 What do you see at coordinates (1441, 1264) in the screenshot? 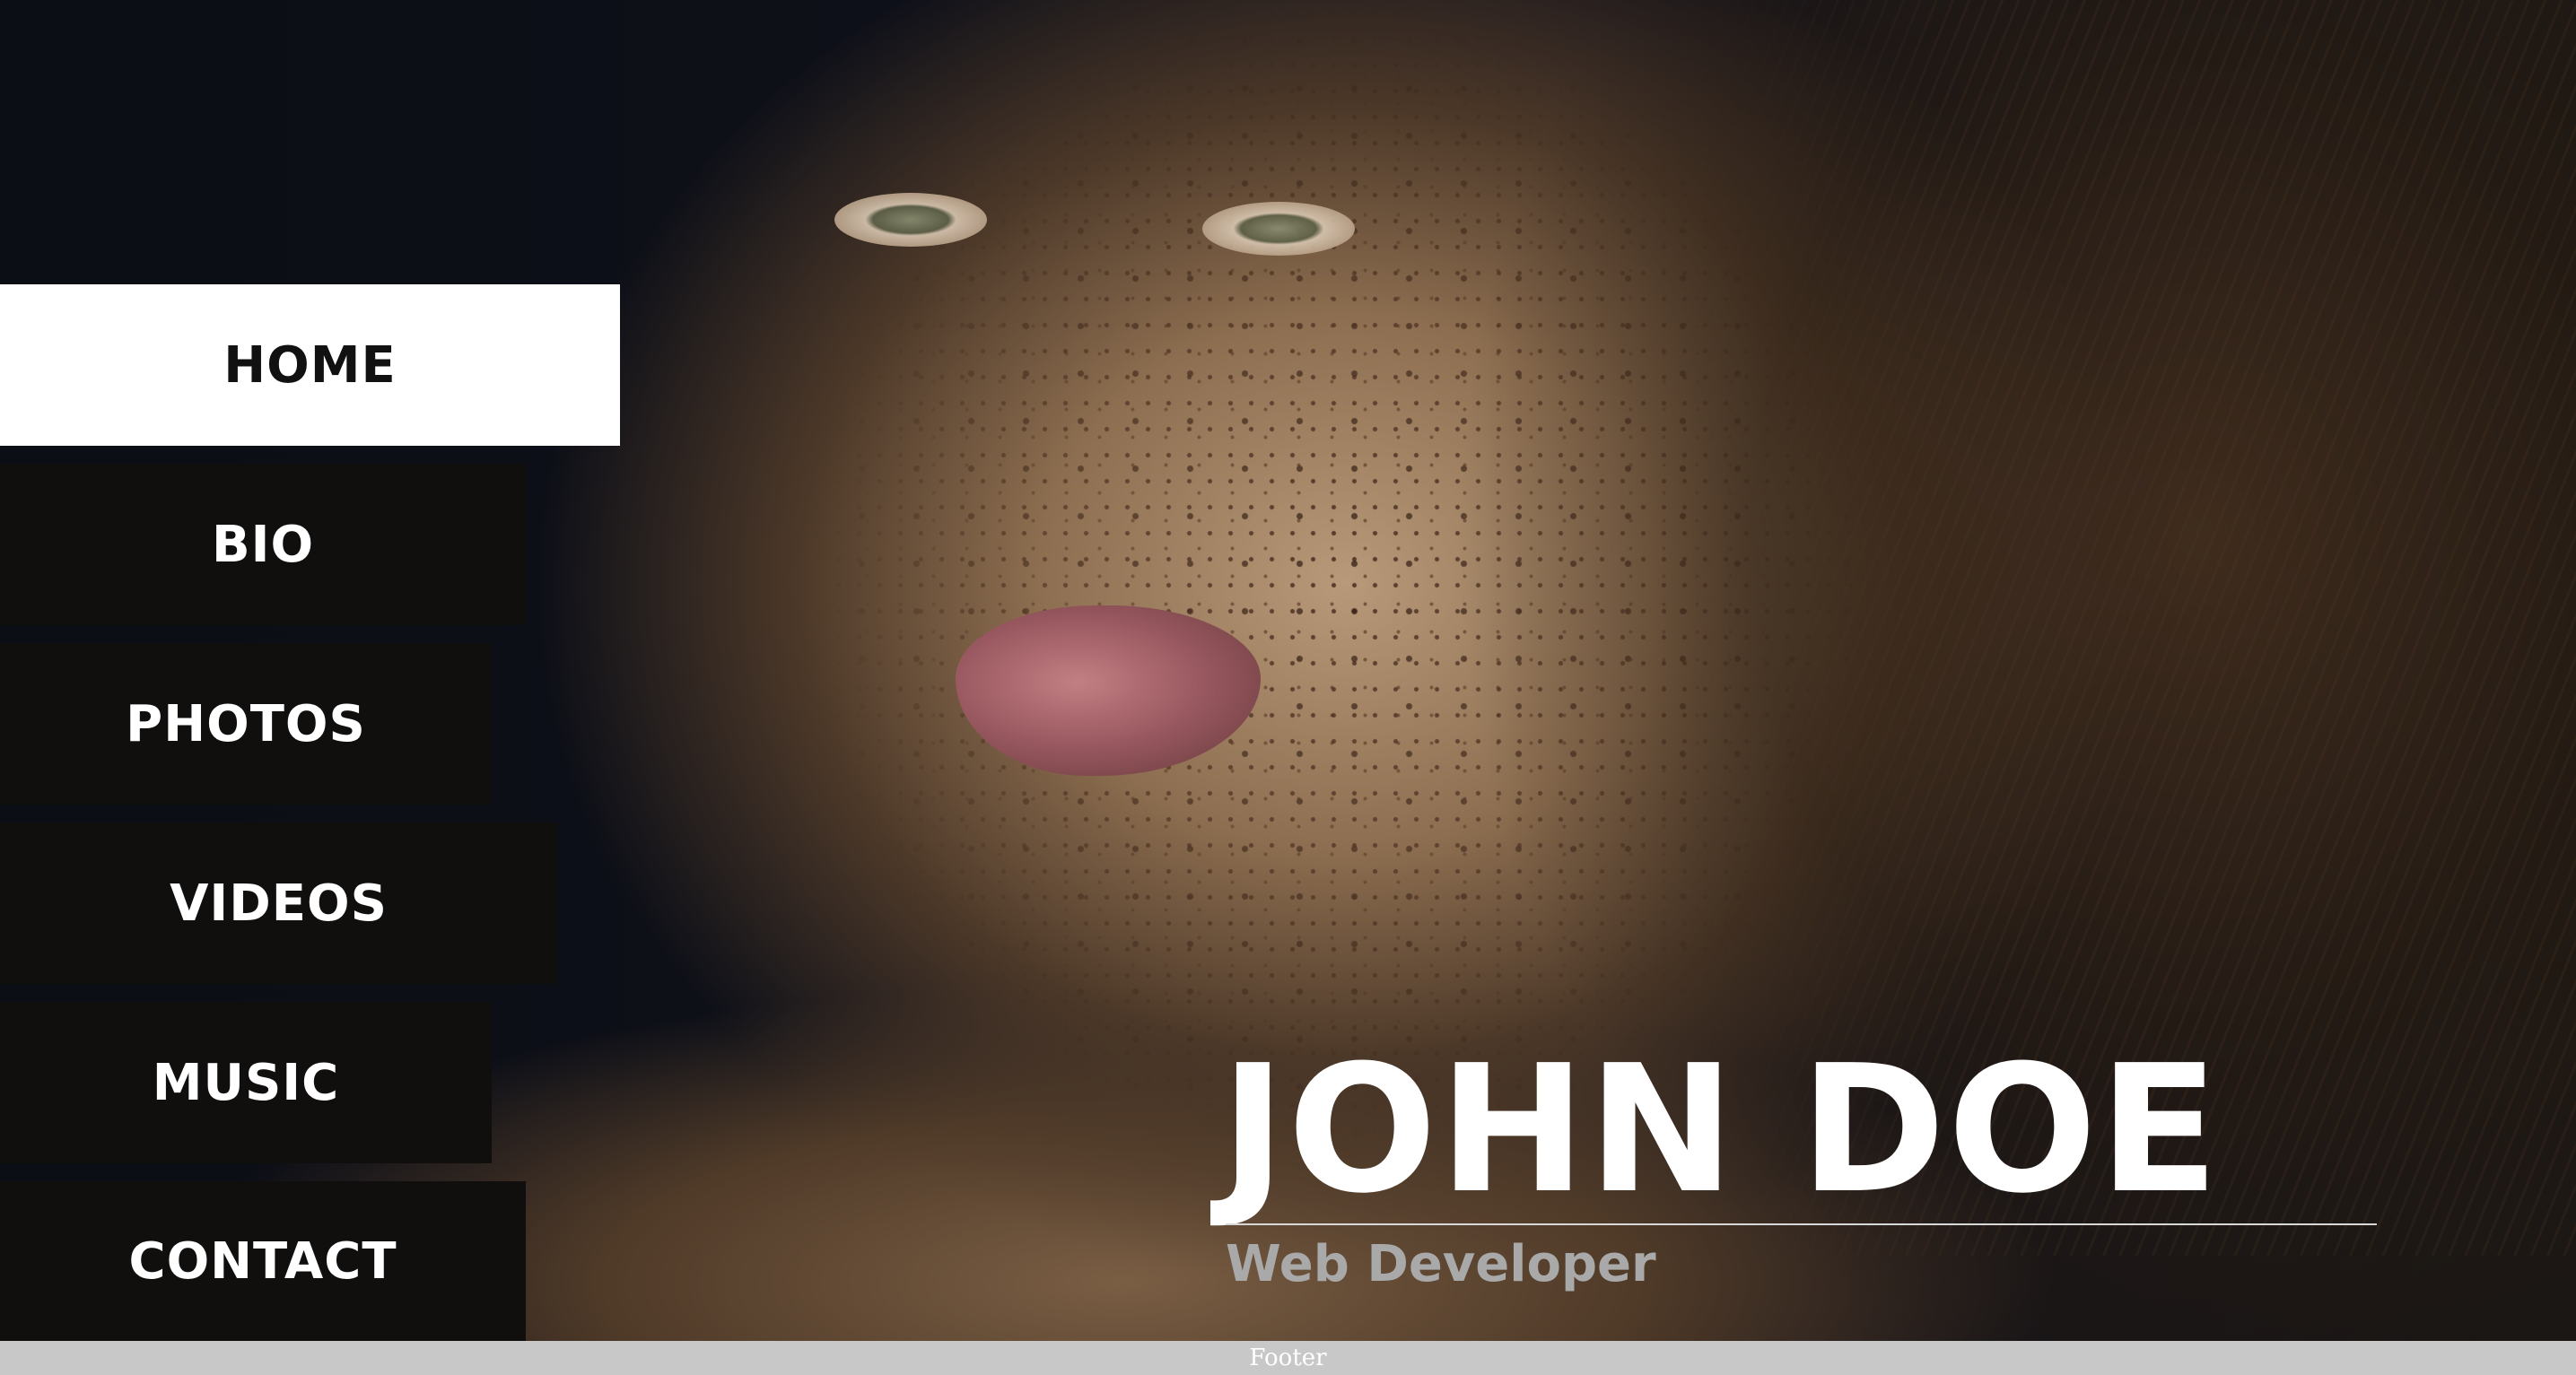
I see `hero-role-subtitle: Web Developer` at bounding box center [1441, 1264].